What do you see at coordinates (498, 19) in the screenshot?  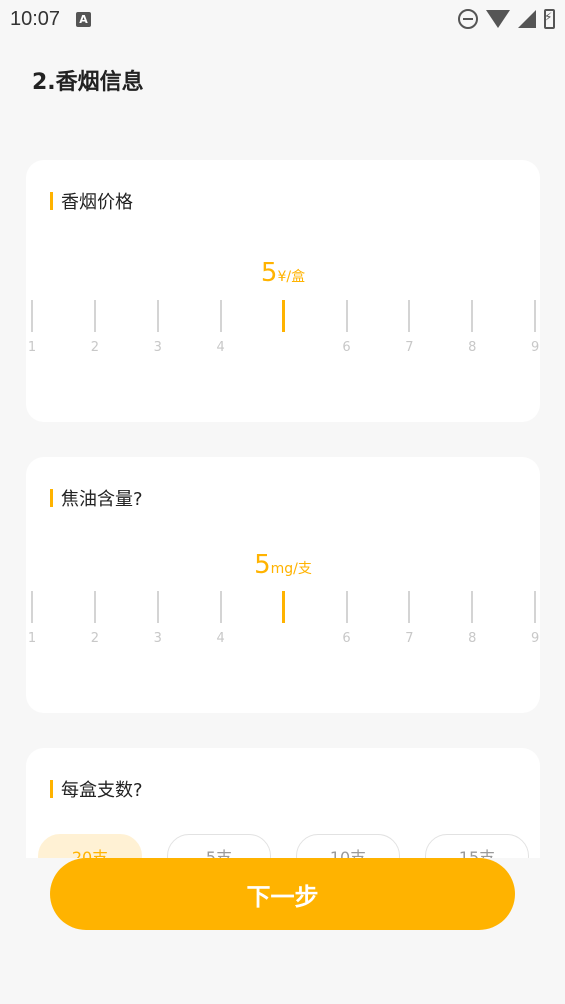 I see `wifi-icon` at bounding box center [498, 19].